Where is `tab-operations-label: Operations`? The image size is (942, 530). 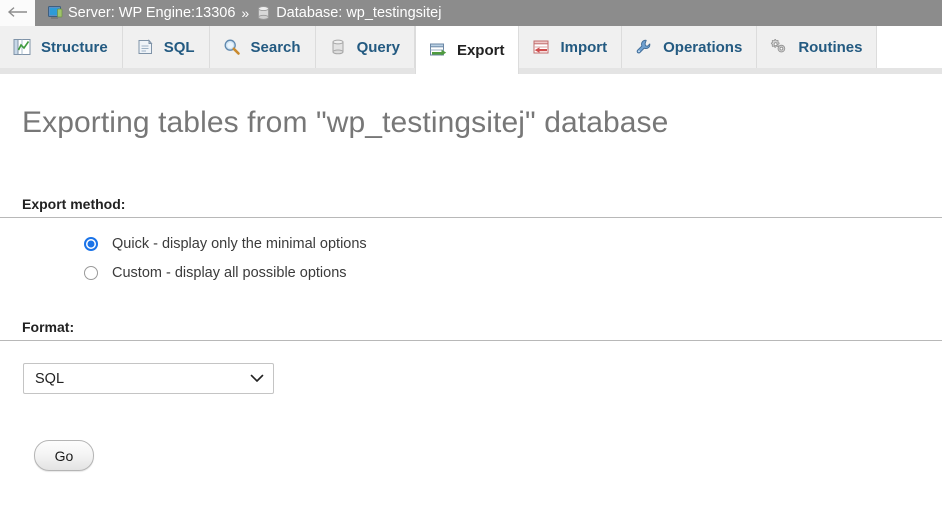 tab-operations-label: Operations is located at coordinates (703, 47).